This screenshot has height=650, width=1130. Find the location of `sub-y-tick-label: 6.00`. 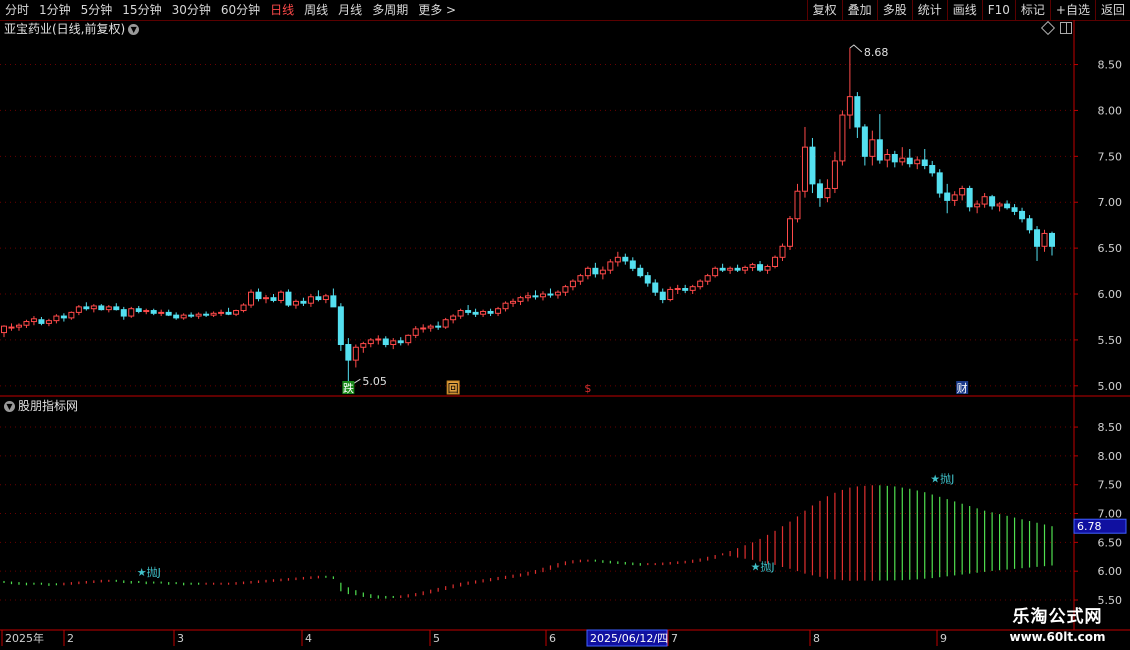

sub-y-tick-label: 6.00 is located at coordinates (1110, 571).